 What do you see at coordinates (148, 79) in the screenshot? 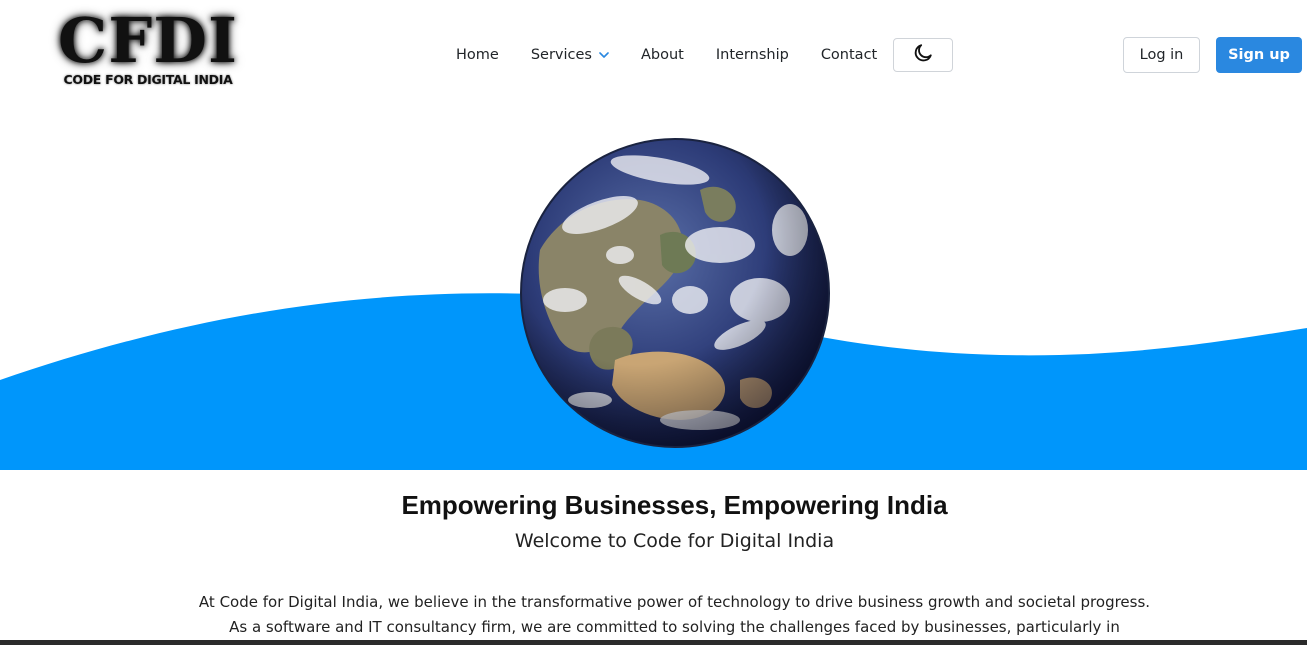
I see `logo-sub-text: CODE FOR DIGITAL INDIA` at bounding box center [148, 79].